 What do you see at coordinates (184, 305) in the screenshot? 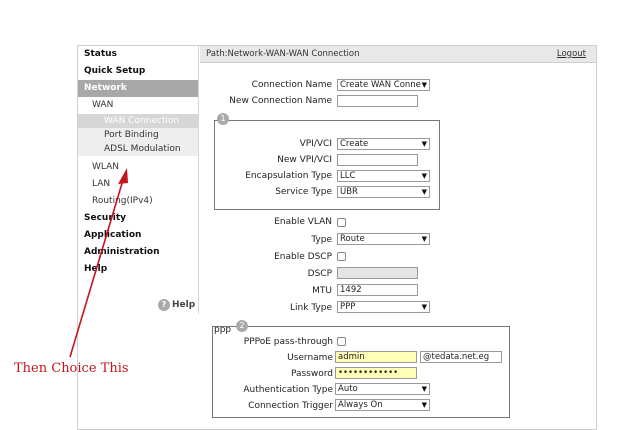
I see `help-label: Help` at bounding box center [184, 305].